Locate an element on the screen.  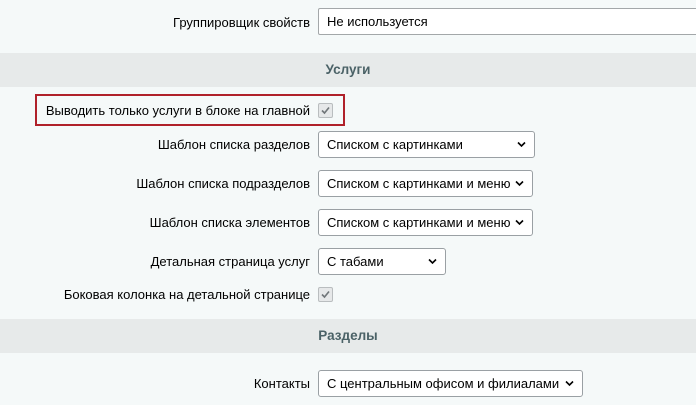
only-main-checkbox is located at coordinates (325, 110).